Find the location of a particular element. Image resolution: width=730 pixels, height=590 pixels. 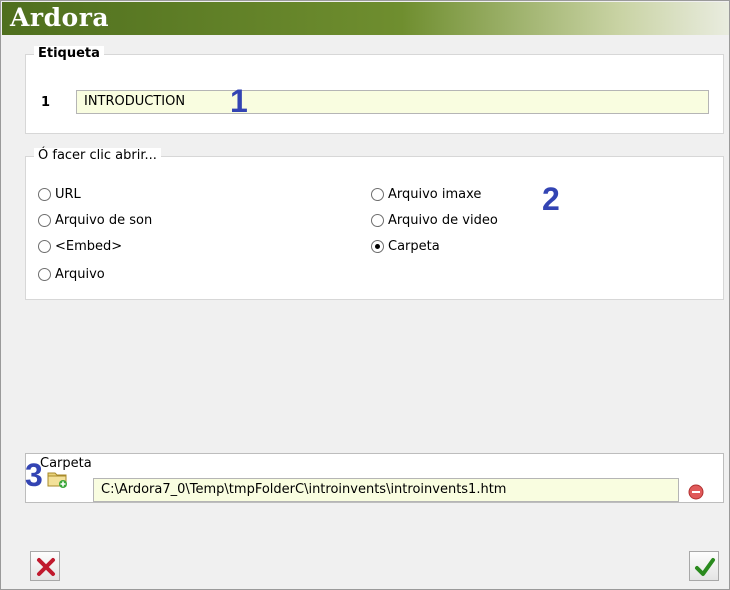

radio-url-indicator is located at coordinates (44, 194).